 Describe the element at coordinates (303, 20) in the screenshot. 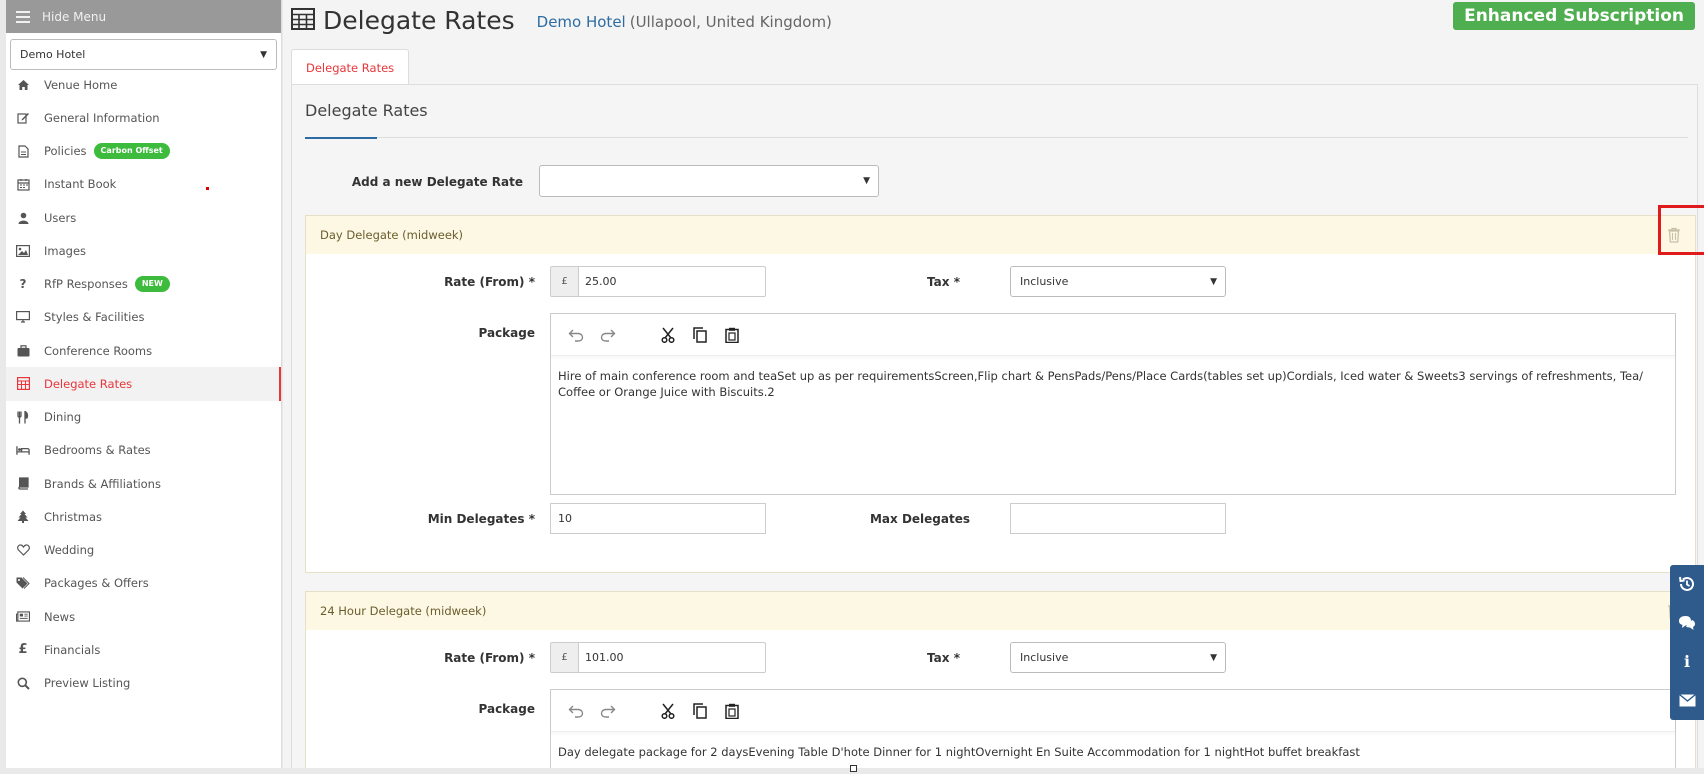

I see `table-icon` at that location.